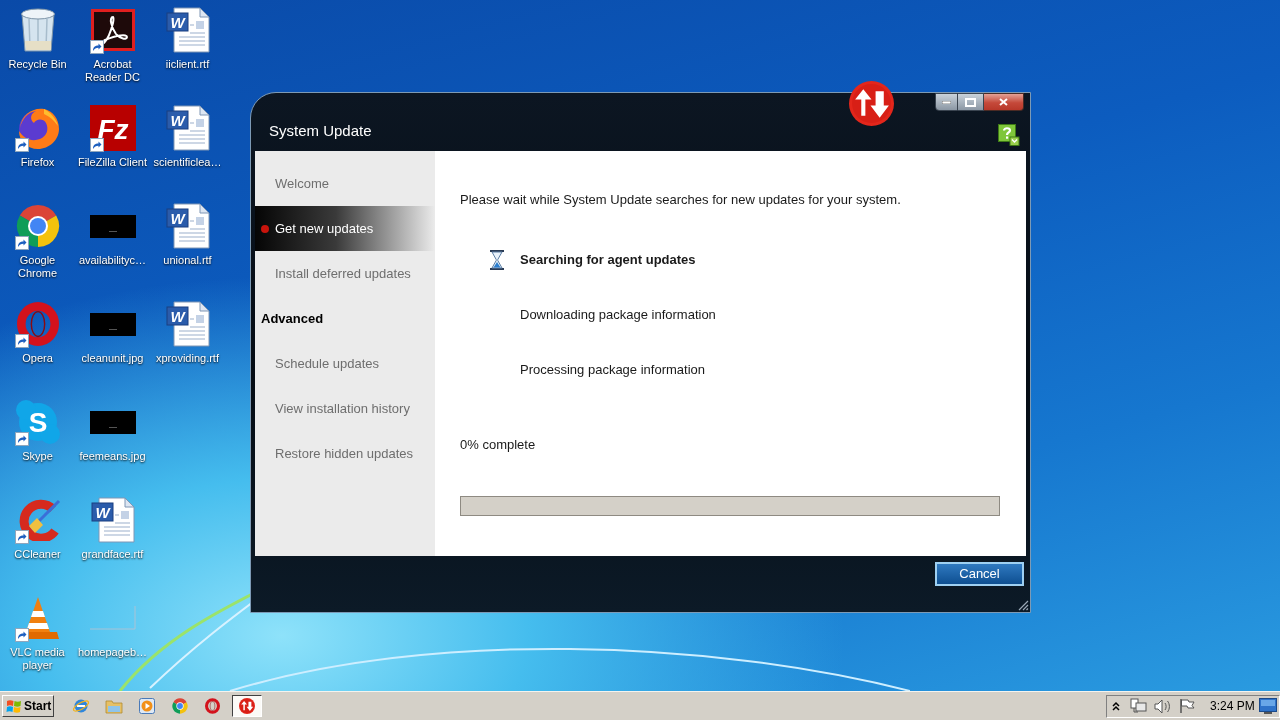 Image resolution: width=1280 pixels, height=720 pixels. Describe the element at coordinates (345, 273) in the screenshot. I see `sidebar-item: Install deferred updates` at that location.